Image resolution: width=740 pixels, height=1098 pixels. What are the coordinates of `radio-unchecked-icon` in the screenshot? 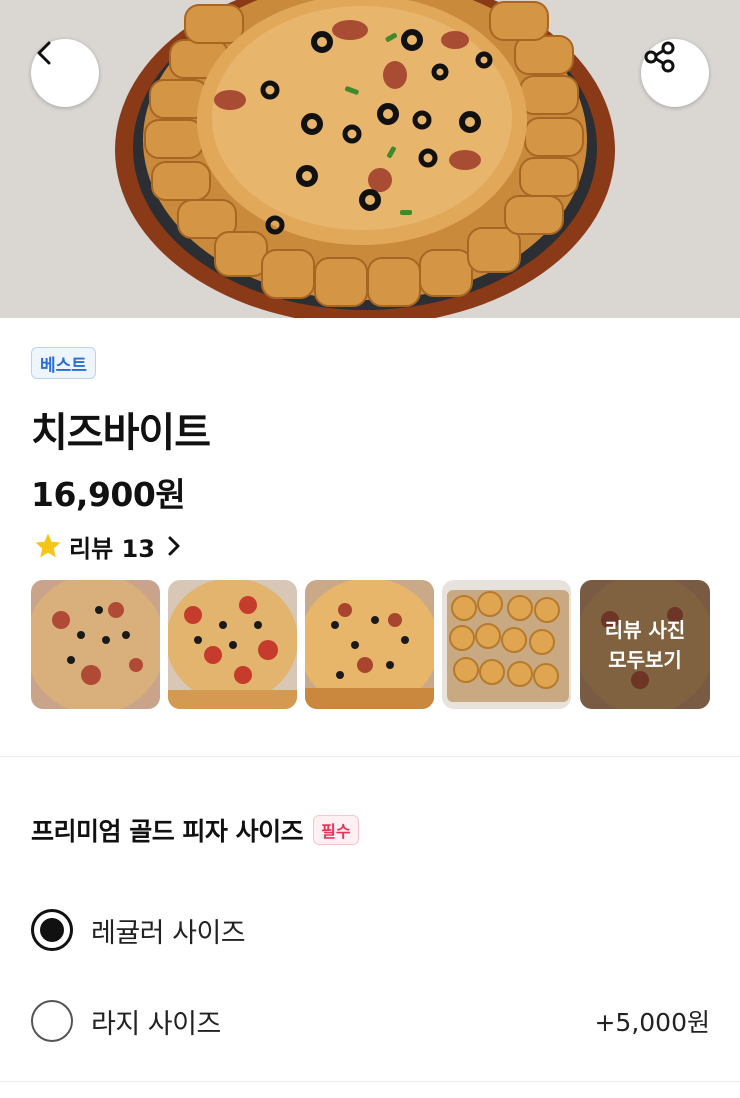 It's located at (52, 1021).